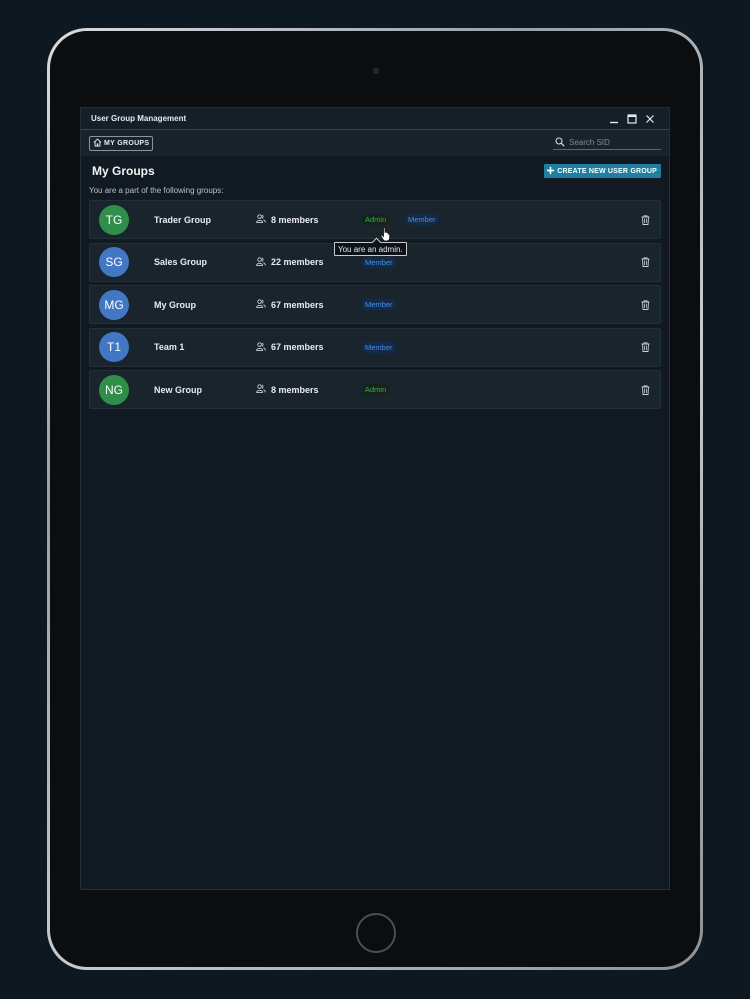 The height and width of the screenshot is (999, 750). Describe the element at coordinates (614, 142) in the screenshot. I see `search-input` at that location.